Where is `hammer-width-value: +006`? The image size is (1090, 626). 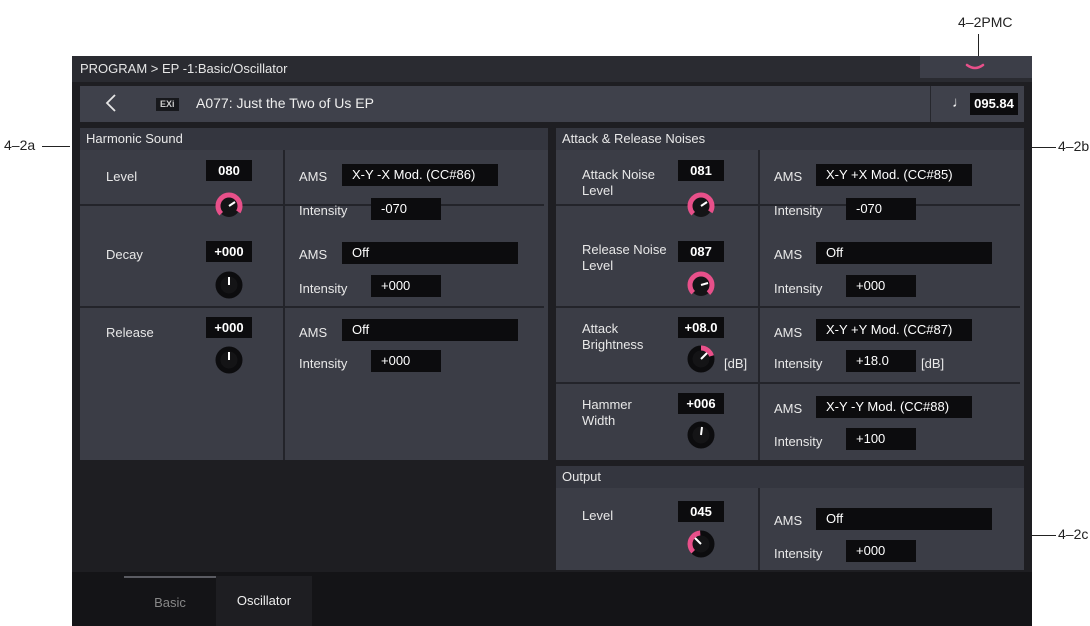 hammer-width-value: +006 is located at coordinates (701, 403).